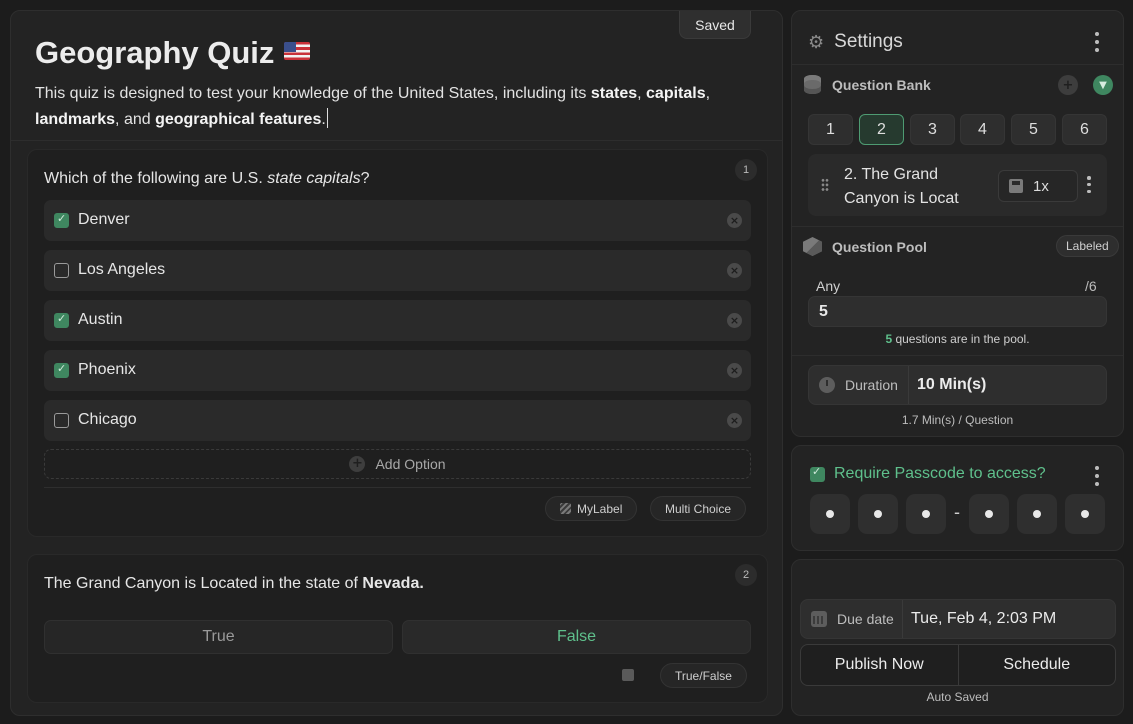  What do you see at coordinates (576, 637) in the screenshot?
I see `false-option-button: False` at bounding box center [576, 637].